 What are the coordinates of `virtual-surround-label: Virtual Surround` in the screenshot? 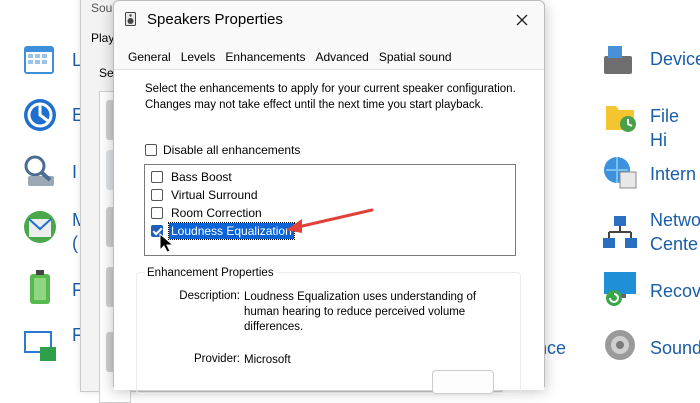 It's located at (214, 195).